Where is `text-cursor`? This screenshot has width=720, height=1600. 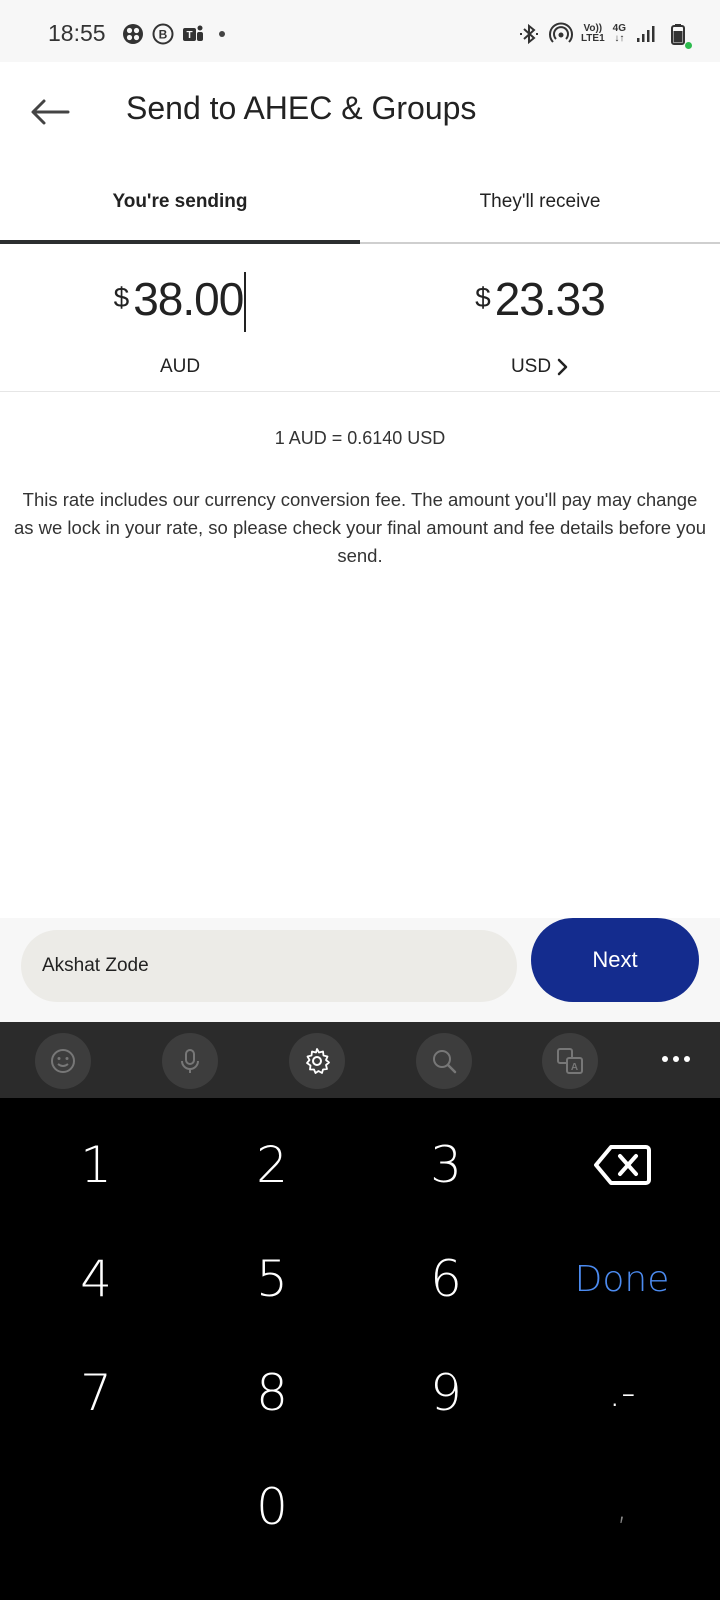 text-cursor is located at coordinates (245, 302).